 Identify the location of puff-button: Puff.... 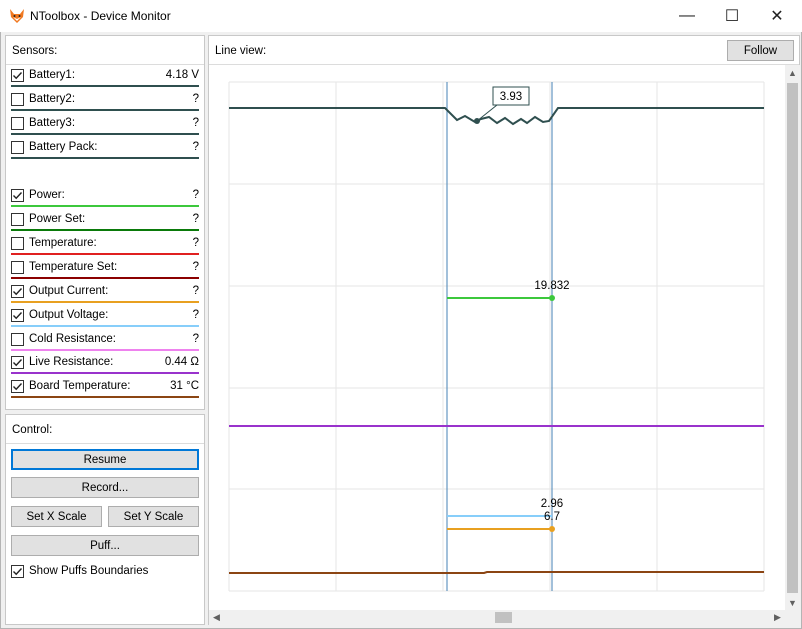
(105, 545).